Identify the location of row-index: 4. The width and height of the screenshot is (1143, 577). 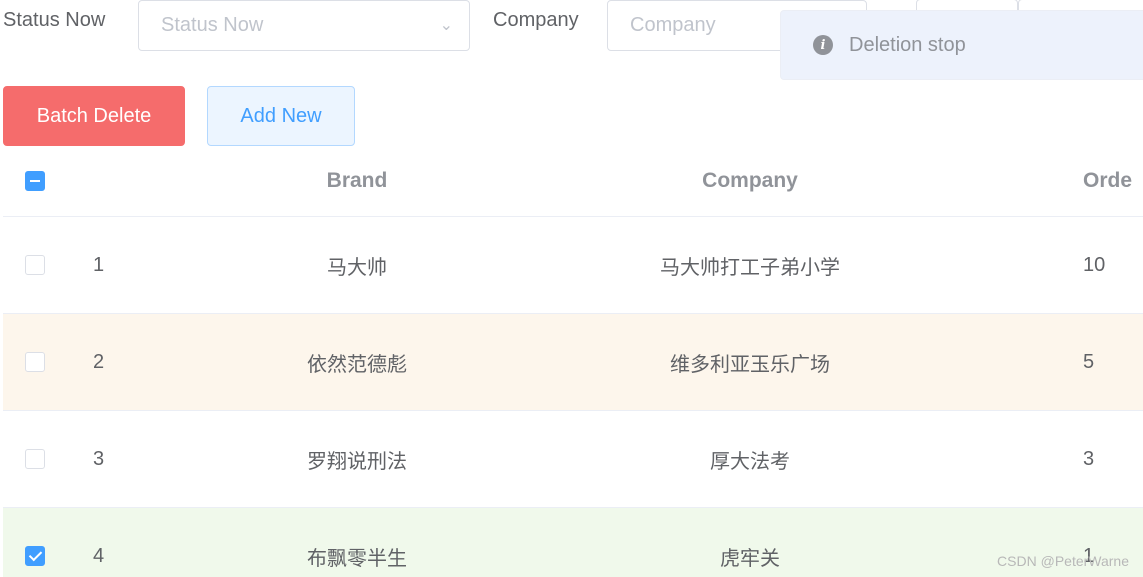
(99, 555).